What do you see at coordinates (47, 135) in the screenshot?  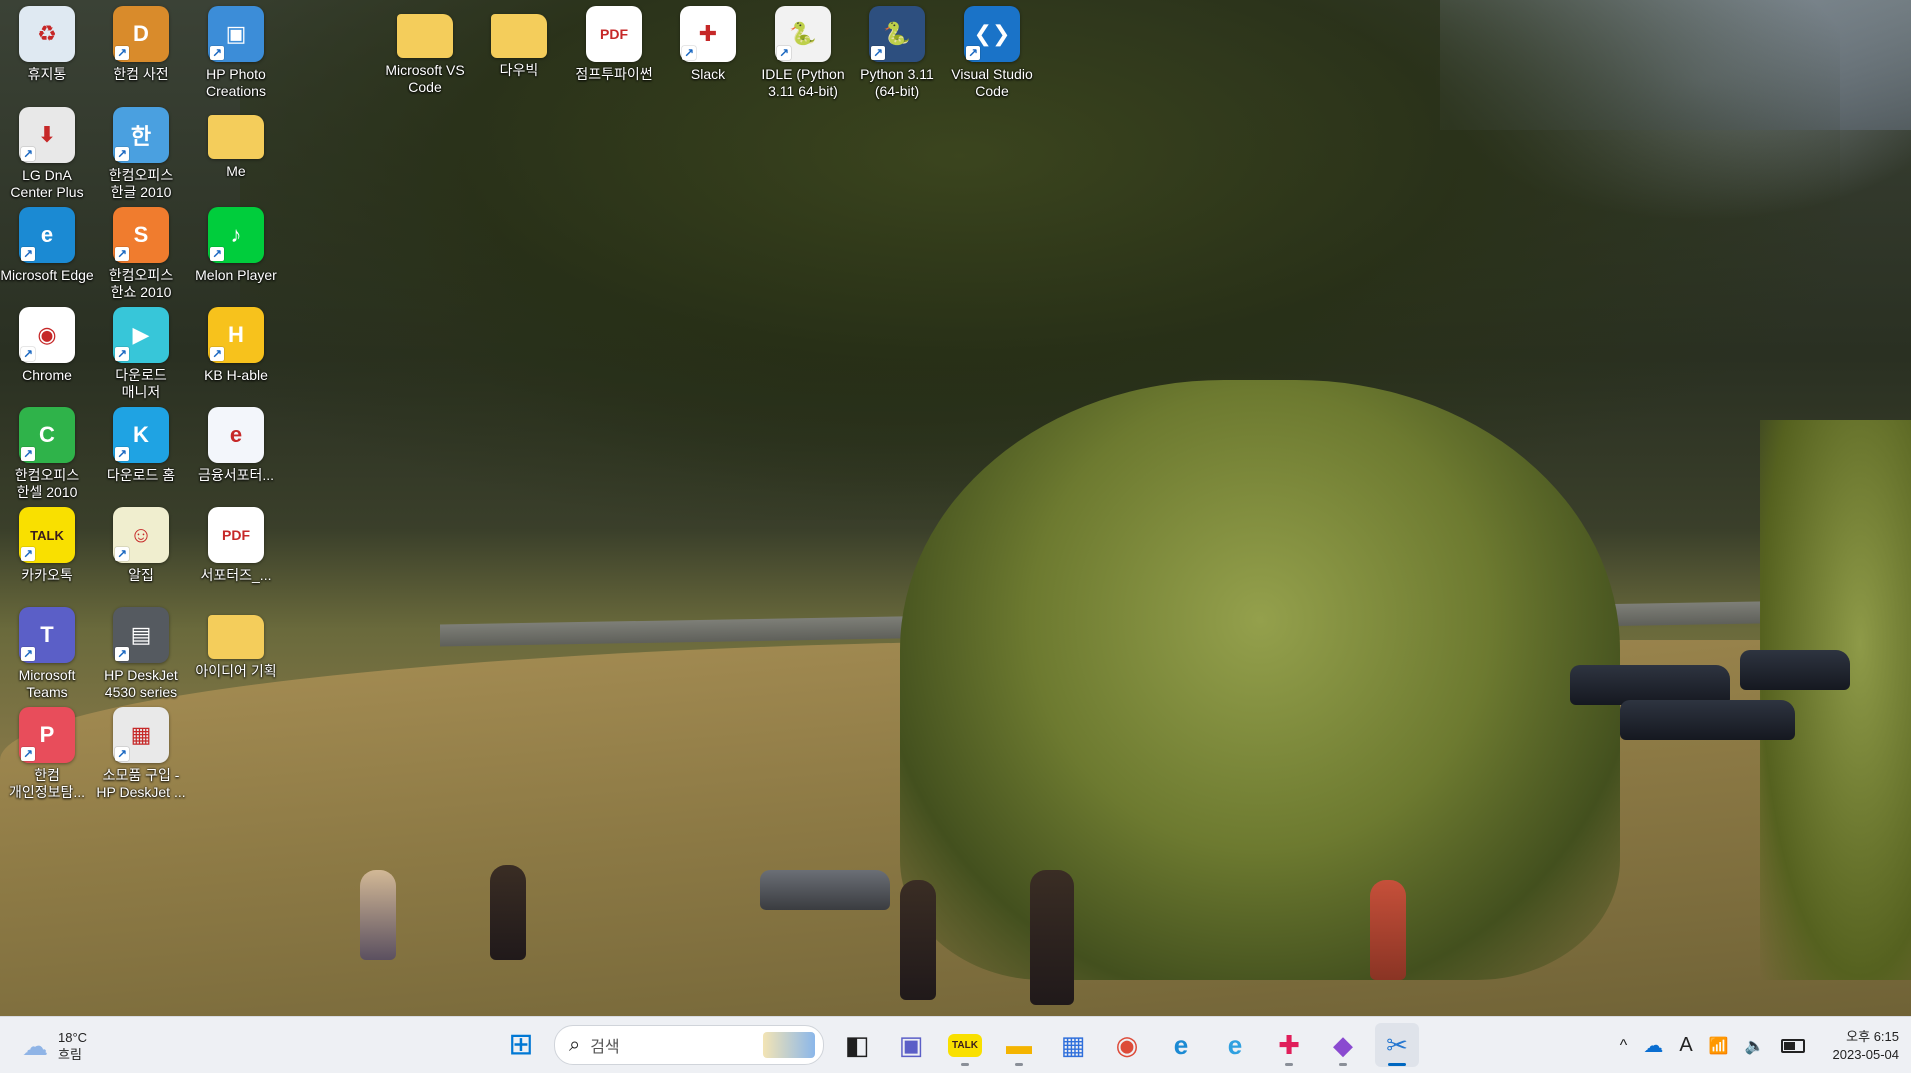 I see `lg-dna-center-icon: ⬇ ↗` at bounding box center [47, 135].